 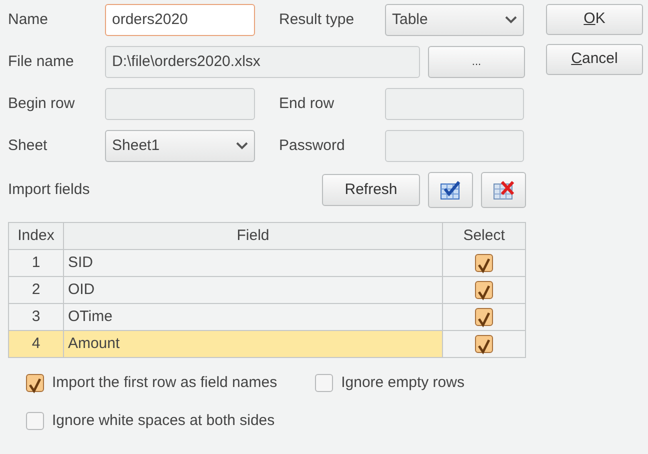 What do you see at coordinates (180, 146) in the screenshot?
I see `dropdown: Sheet1` at bounding box center [180, 146].